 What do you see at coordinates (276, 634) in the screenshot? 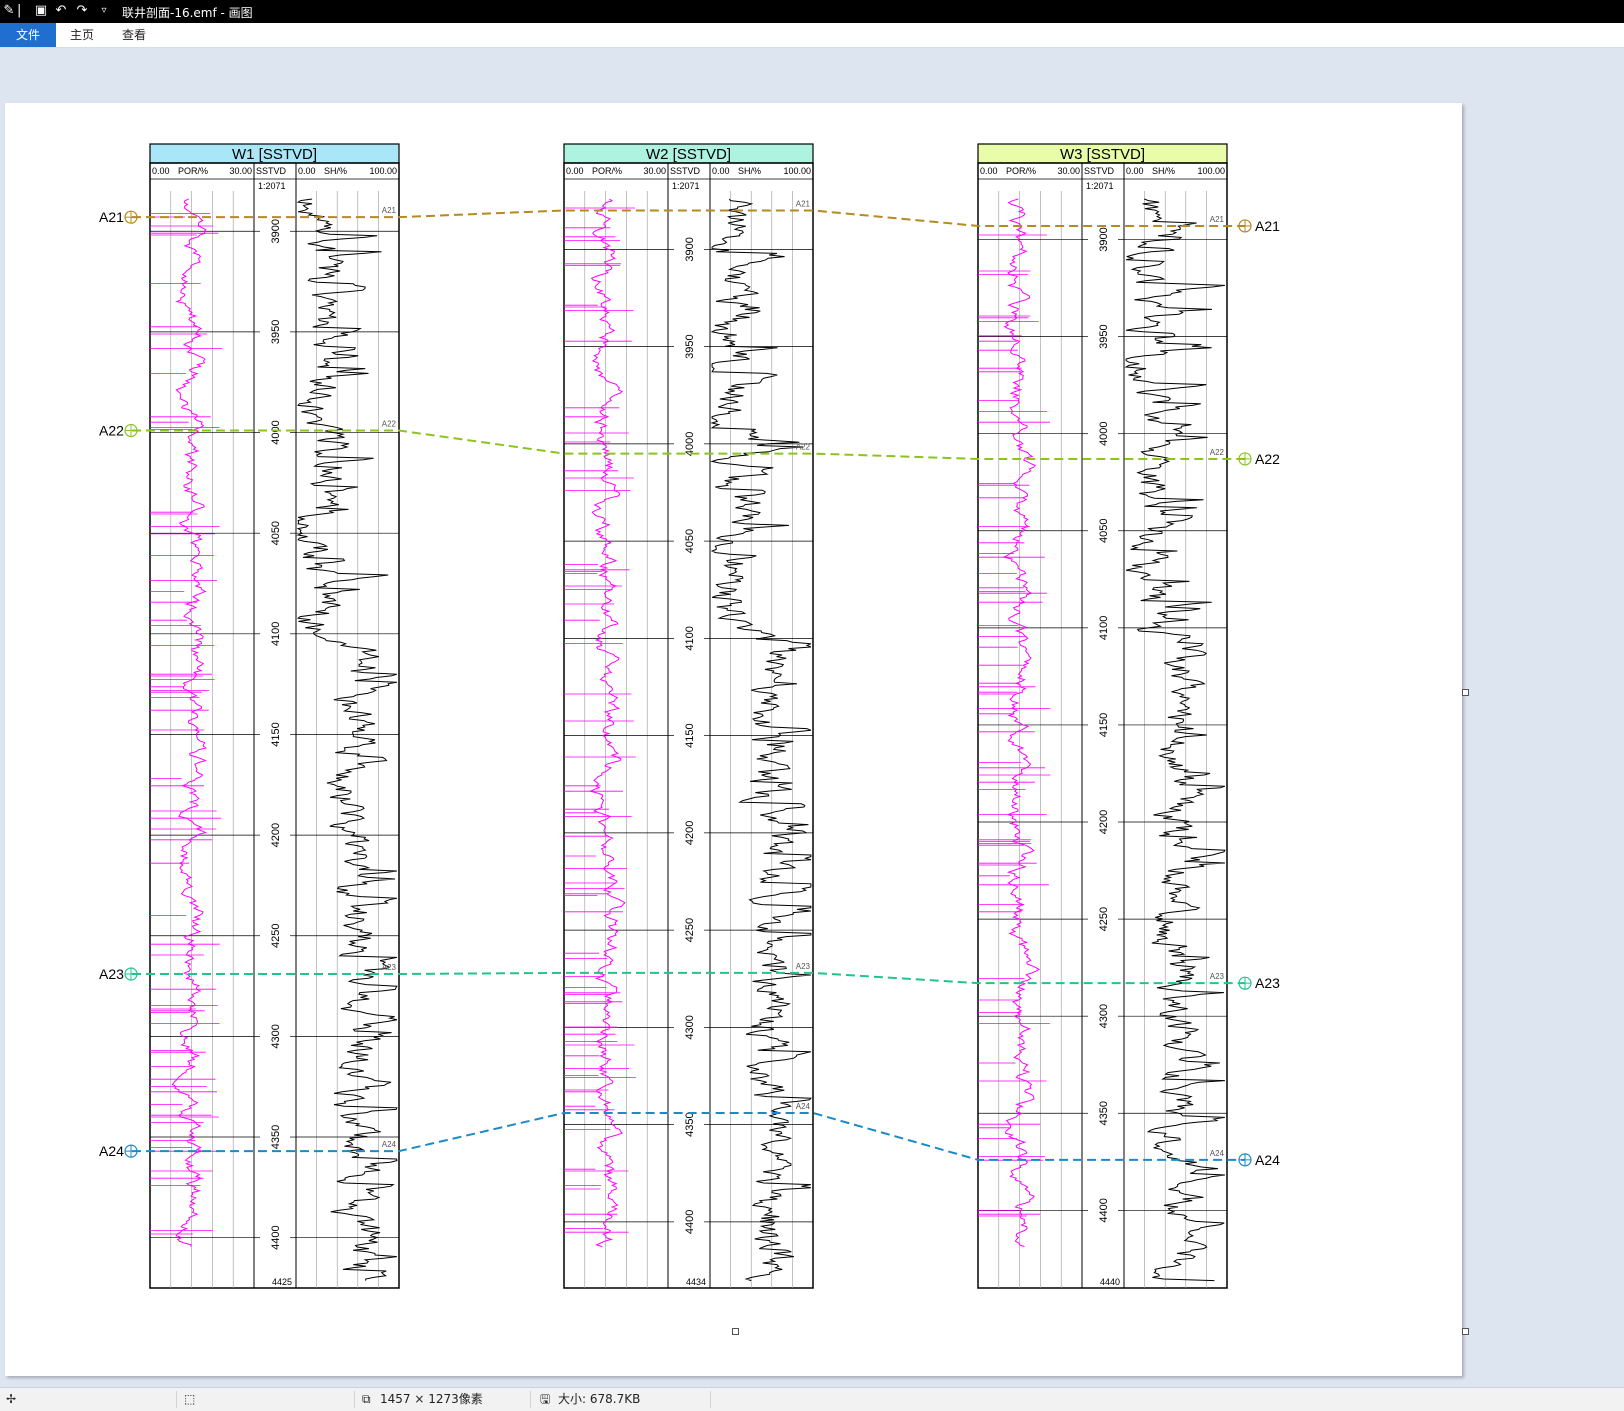
I see `well-1-depth-tick-label: 4100` at bounding box center [276, 634].